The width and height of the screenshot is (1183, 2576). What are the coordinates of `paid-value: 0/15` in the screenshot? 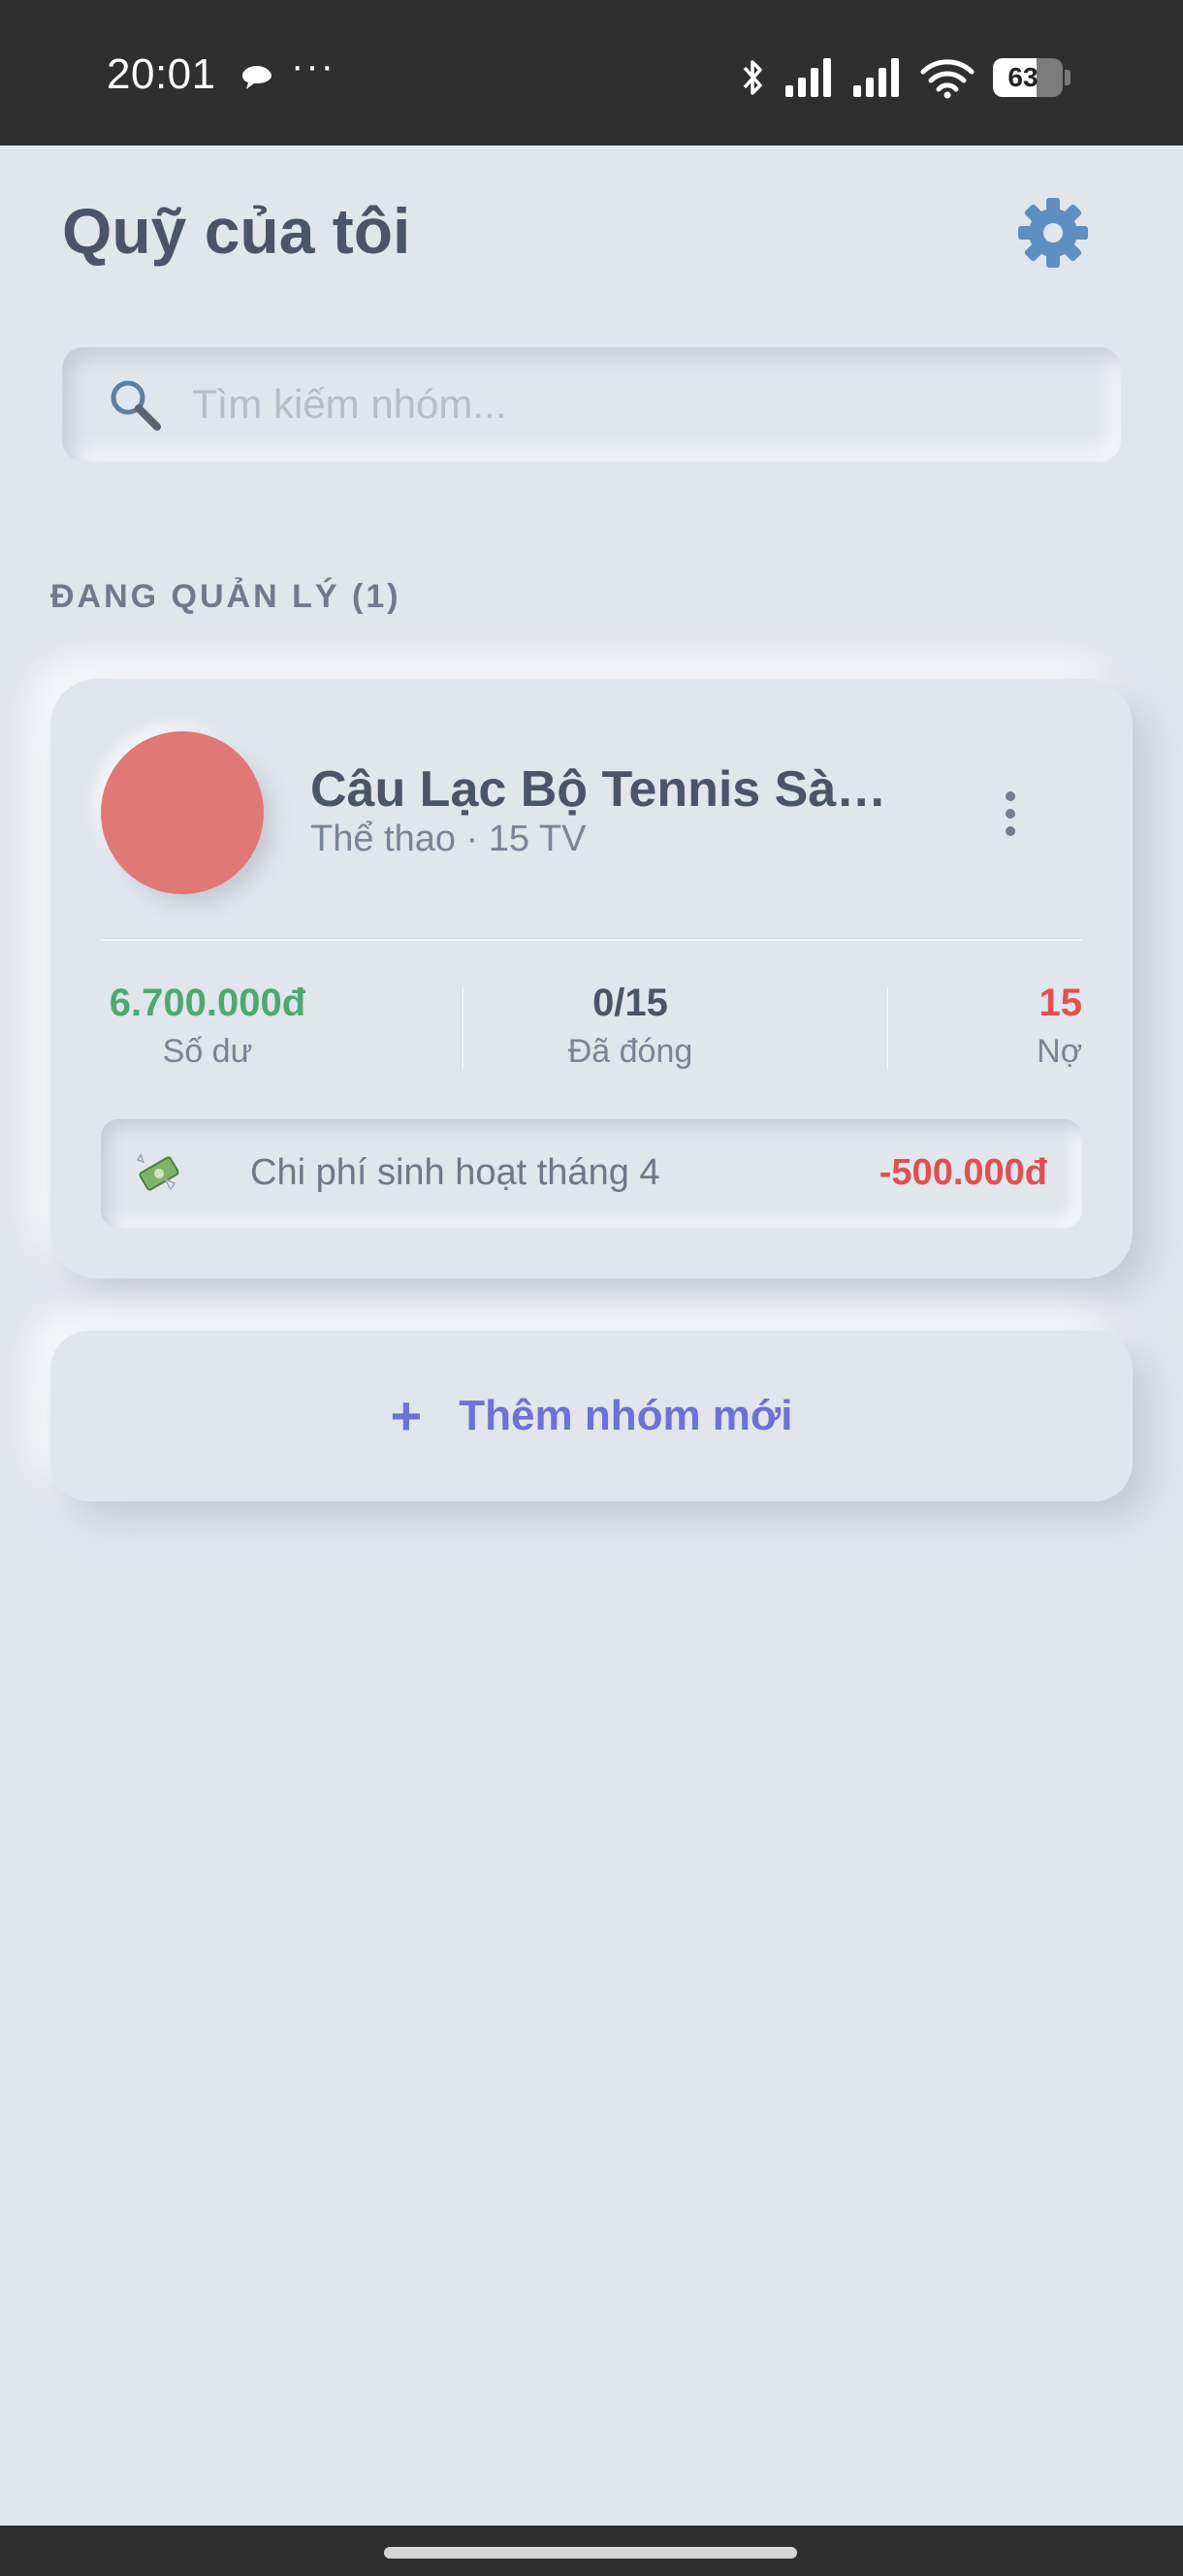 It's located at (630, 1003).